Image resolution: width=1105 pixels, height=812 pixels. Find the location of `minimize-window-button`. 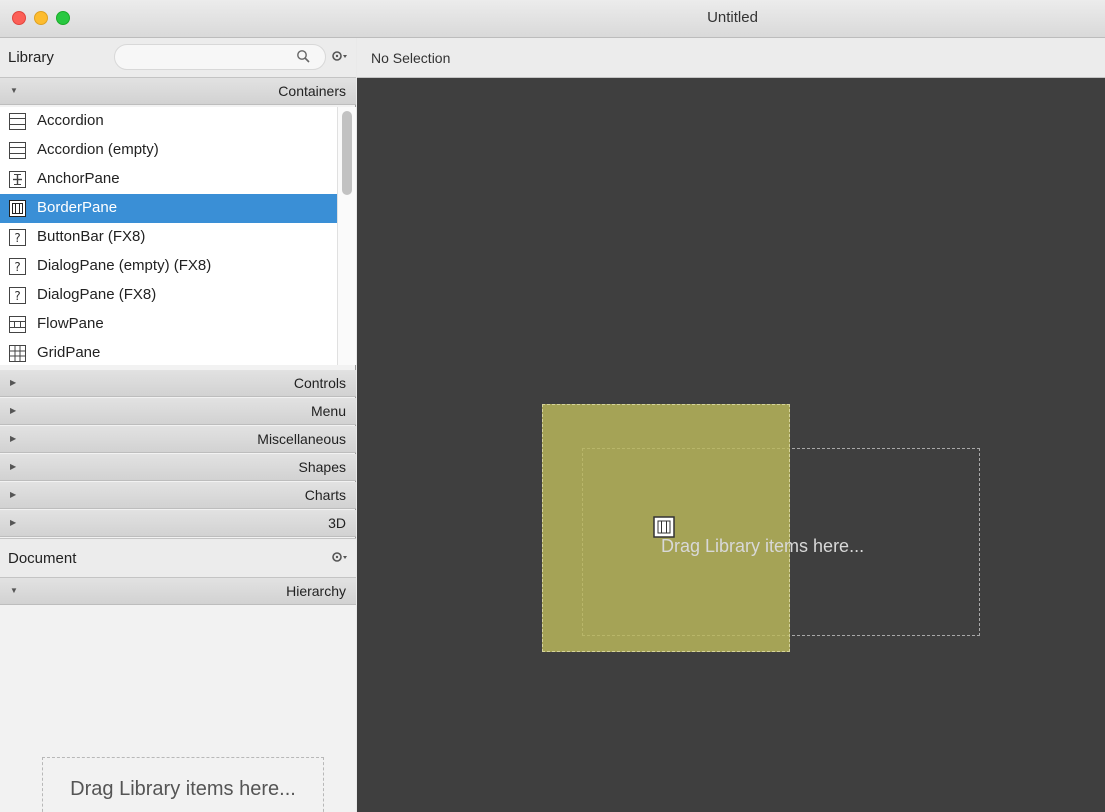

minimize-window-button is located at coordinates (41, 18).